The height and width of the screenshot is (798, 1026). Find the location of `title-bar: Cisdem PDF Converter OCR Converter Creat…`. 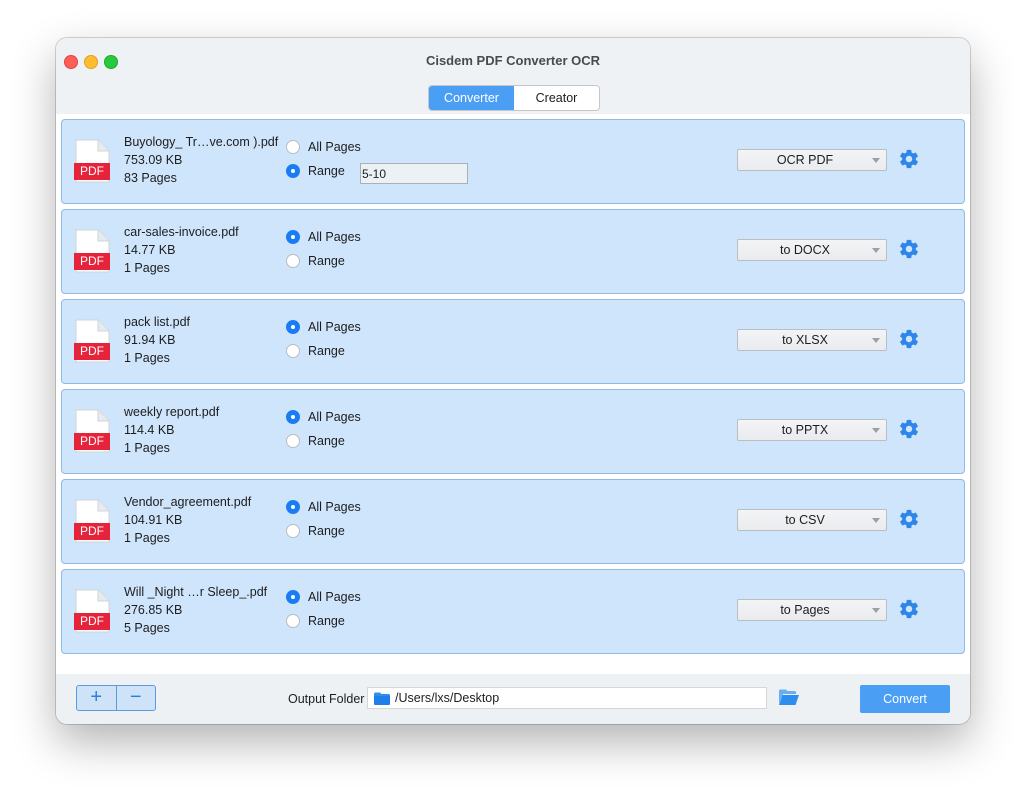

title-bar: Cisdem PDF Converter OCR Converter Creat… is located at coordinates (513, 76).